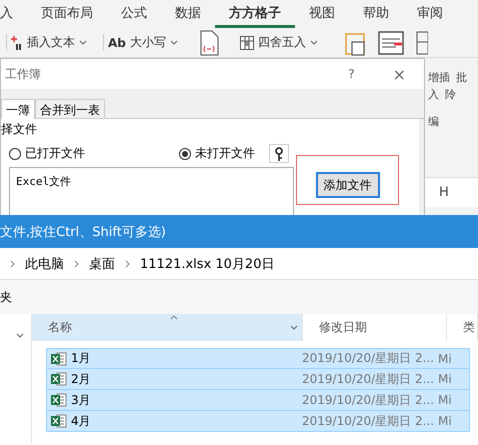  What do you see at coordinates (255, 14) in the screenshot?
I see `ribbon-tab: 方方格子` at bounding box center [255, 14].